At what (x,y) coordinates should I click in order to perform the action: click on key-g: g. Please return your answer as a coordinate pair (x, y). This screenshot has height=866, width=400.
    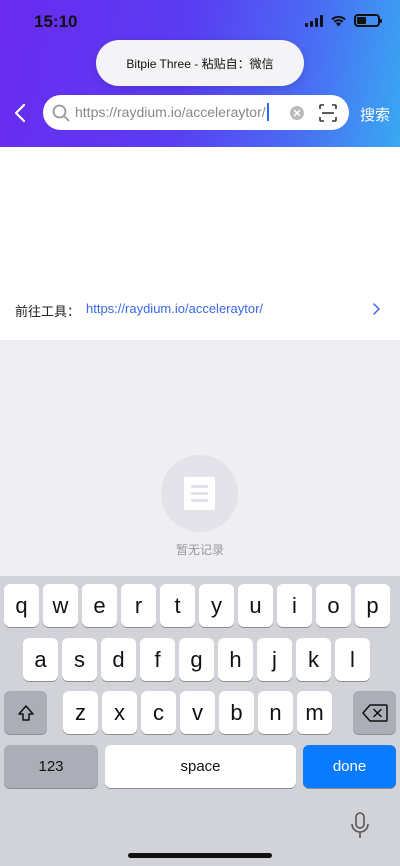
    Looking at the image, I should click on (196, 659).